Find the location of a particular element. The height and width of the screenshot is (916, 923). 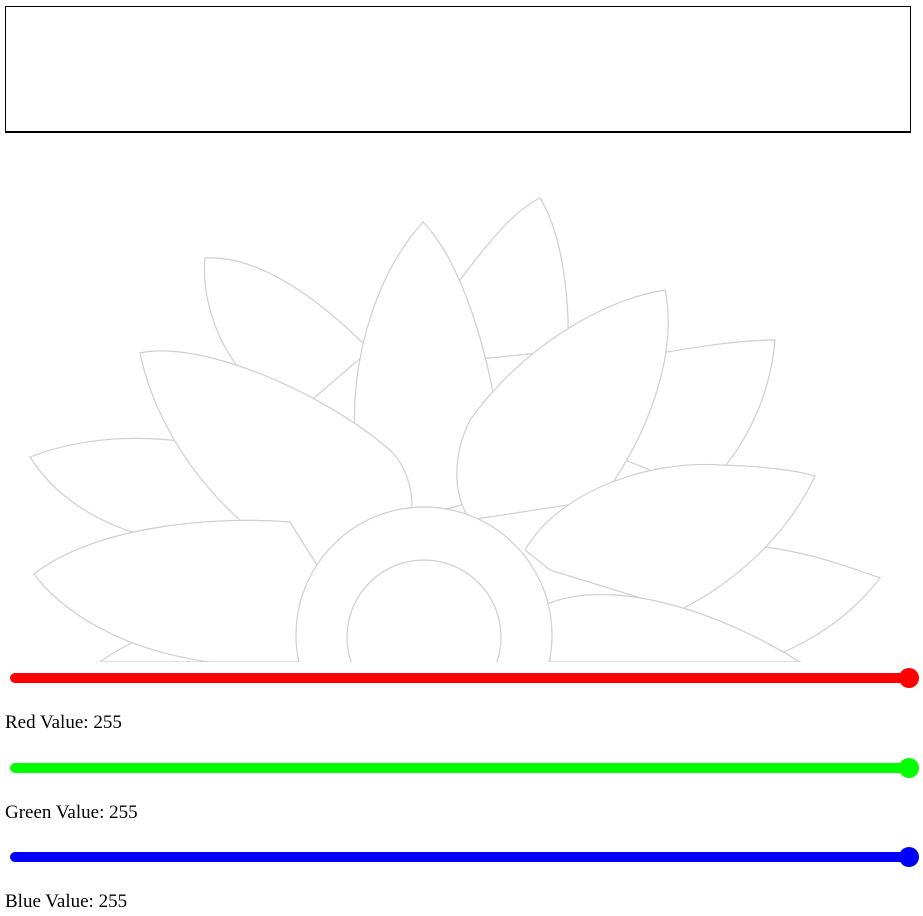

red-value-label: Red Value: 255 is located at coordinates (63, 723).